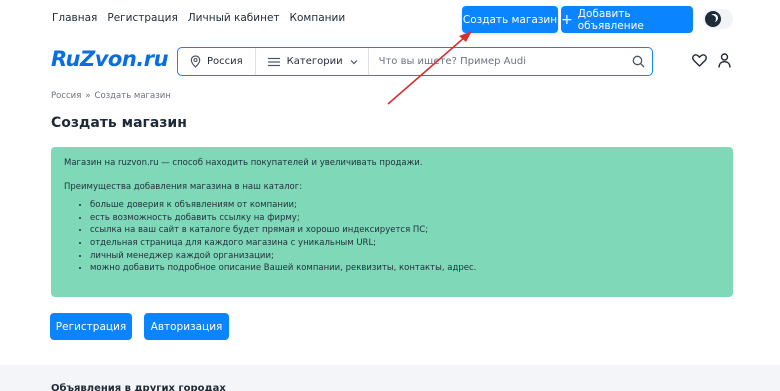  I want to click on breadcrumb: Россия » Создать магазин, so click(111, 96).